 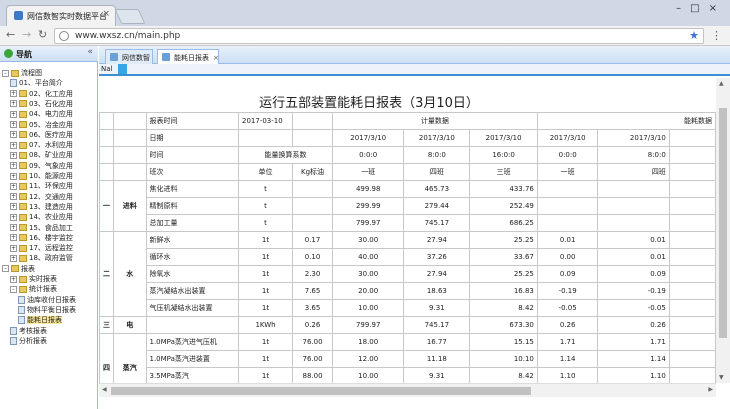 What do you see at coordinates (51, 114) in the screenshot?
I see `tree-item-label: 04、电力应用` at bounding box center [51, 114].